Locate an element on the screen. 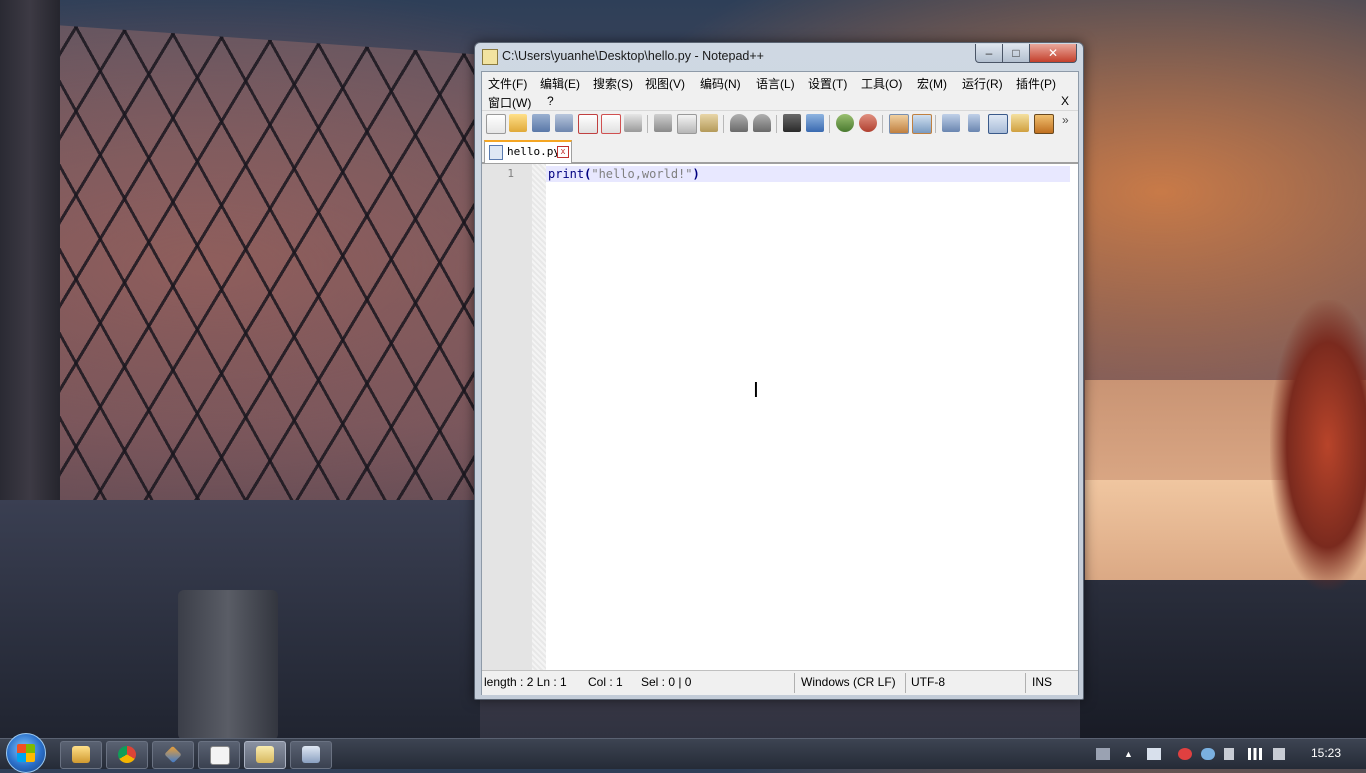 The width and height of the screenshot is (1366, 773). save-all-icon is located at coordinates (564, 123).